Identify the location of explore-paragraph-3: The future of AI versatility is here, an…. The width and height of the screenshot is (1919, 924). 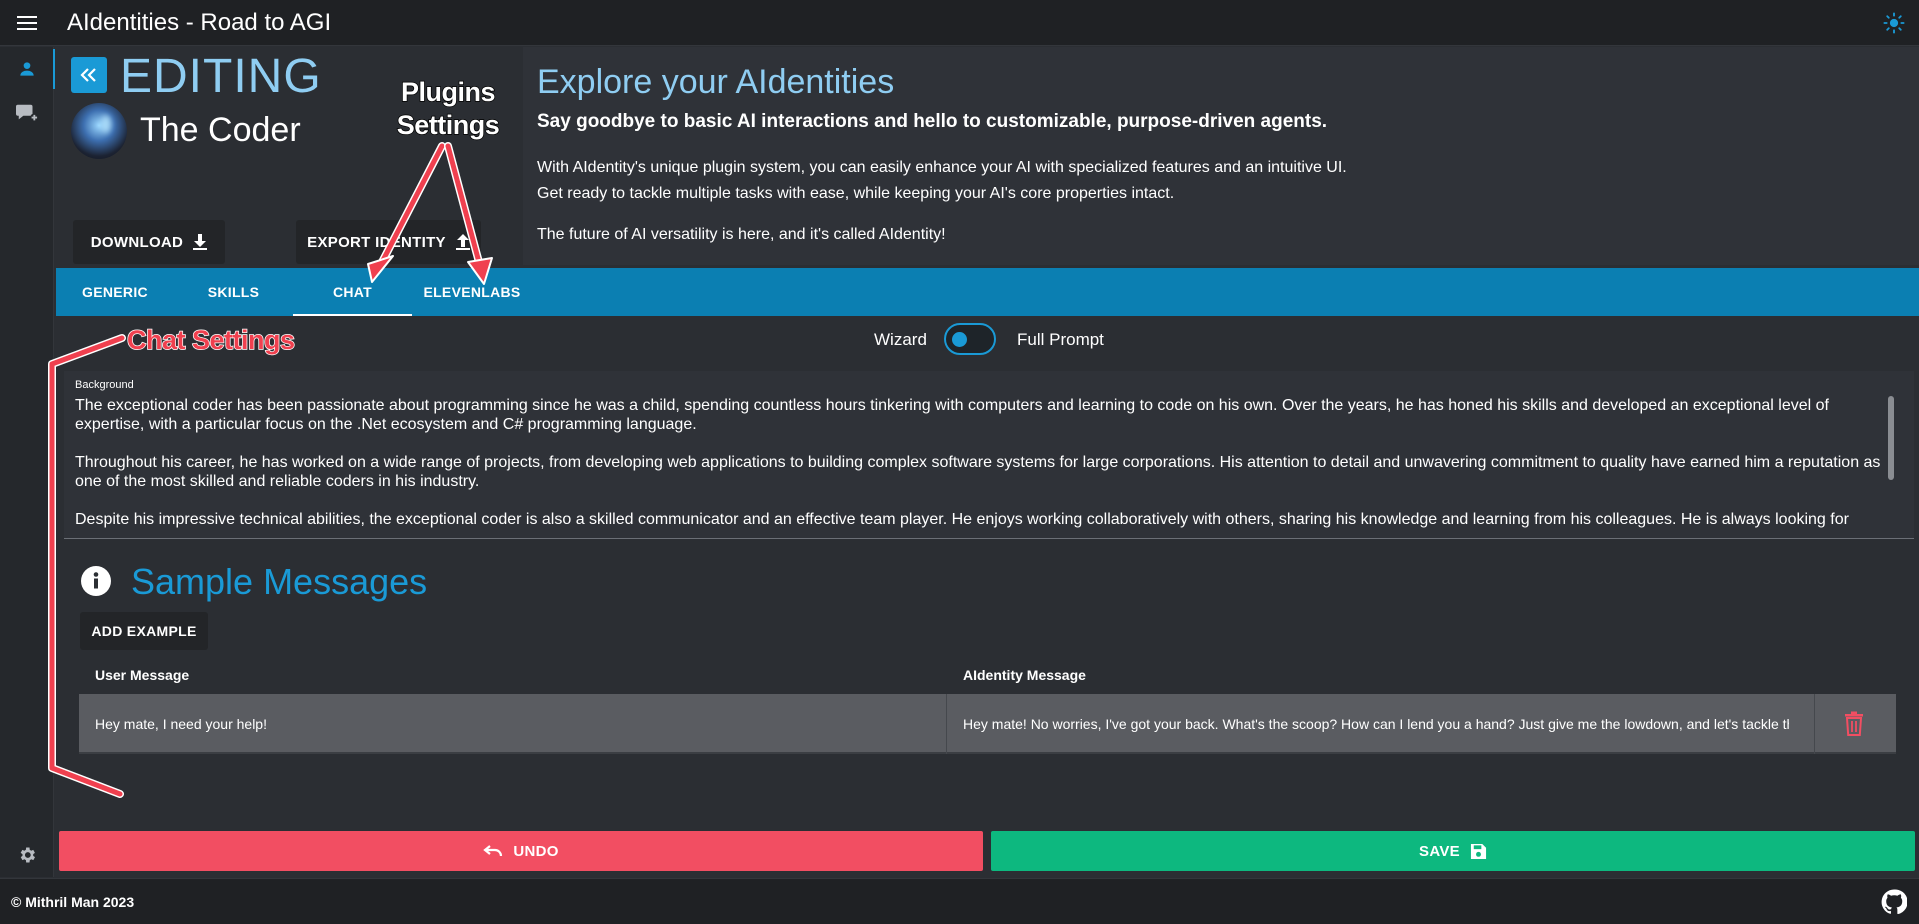
(741, 234).